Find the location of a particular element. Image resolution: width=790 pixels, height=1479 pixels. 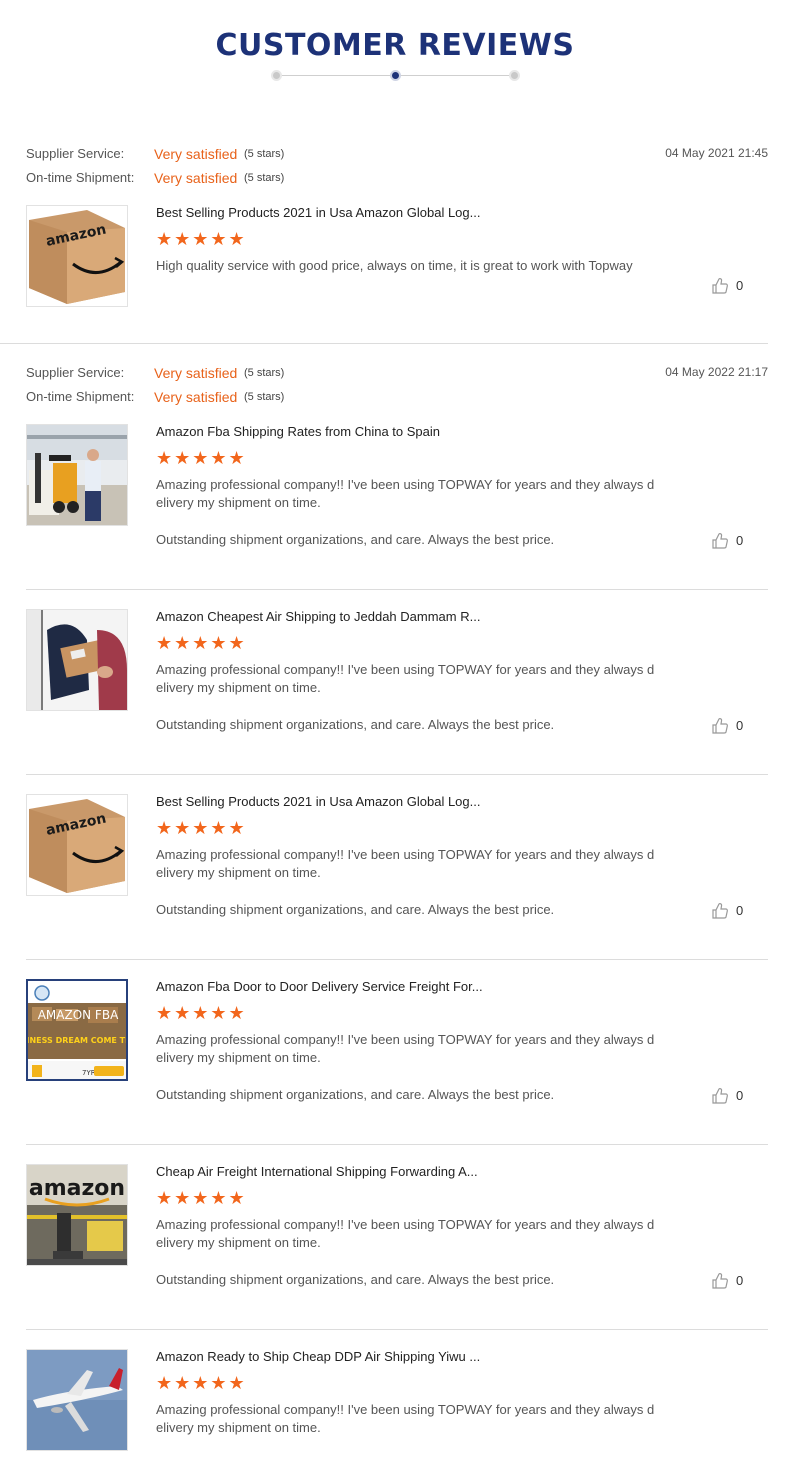

amazon-fba-banner-image: AMAZON FBA BUSINESS DREAM COME TRUE? 7YR is located at coordinates (78, 1030).